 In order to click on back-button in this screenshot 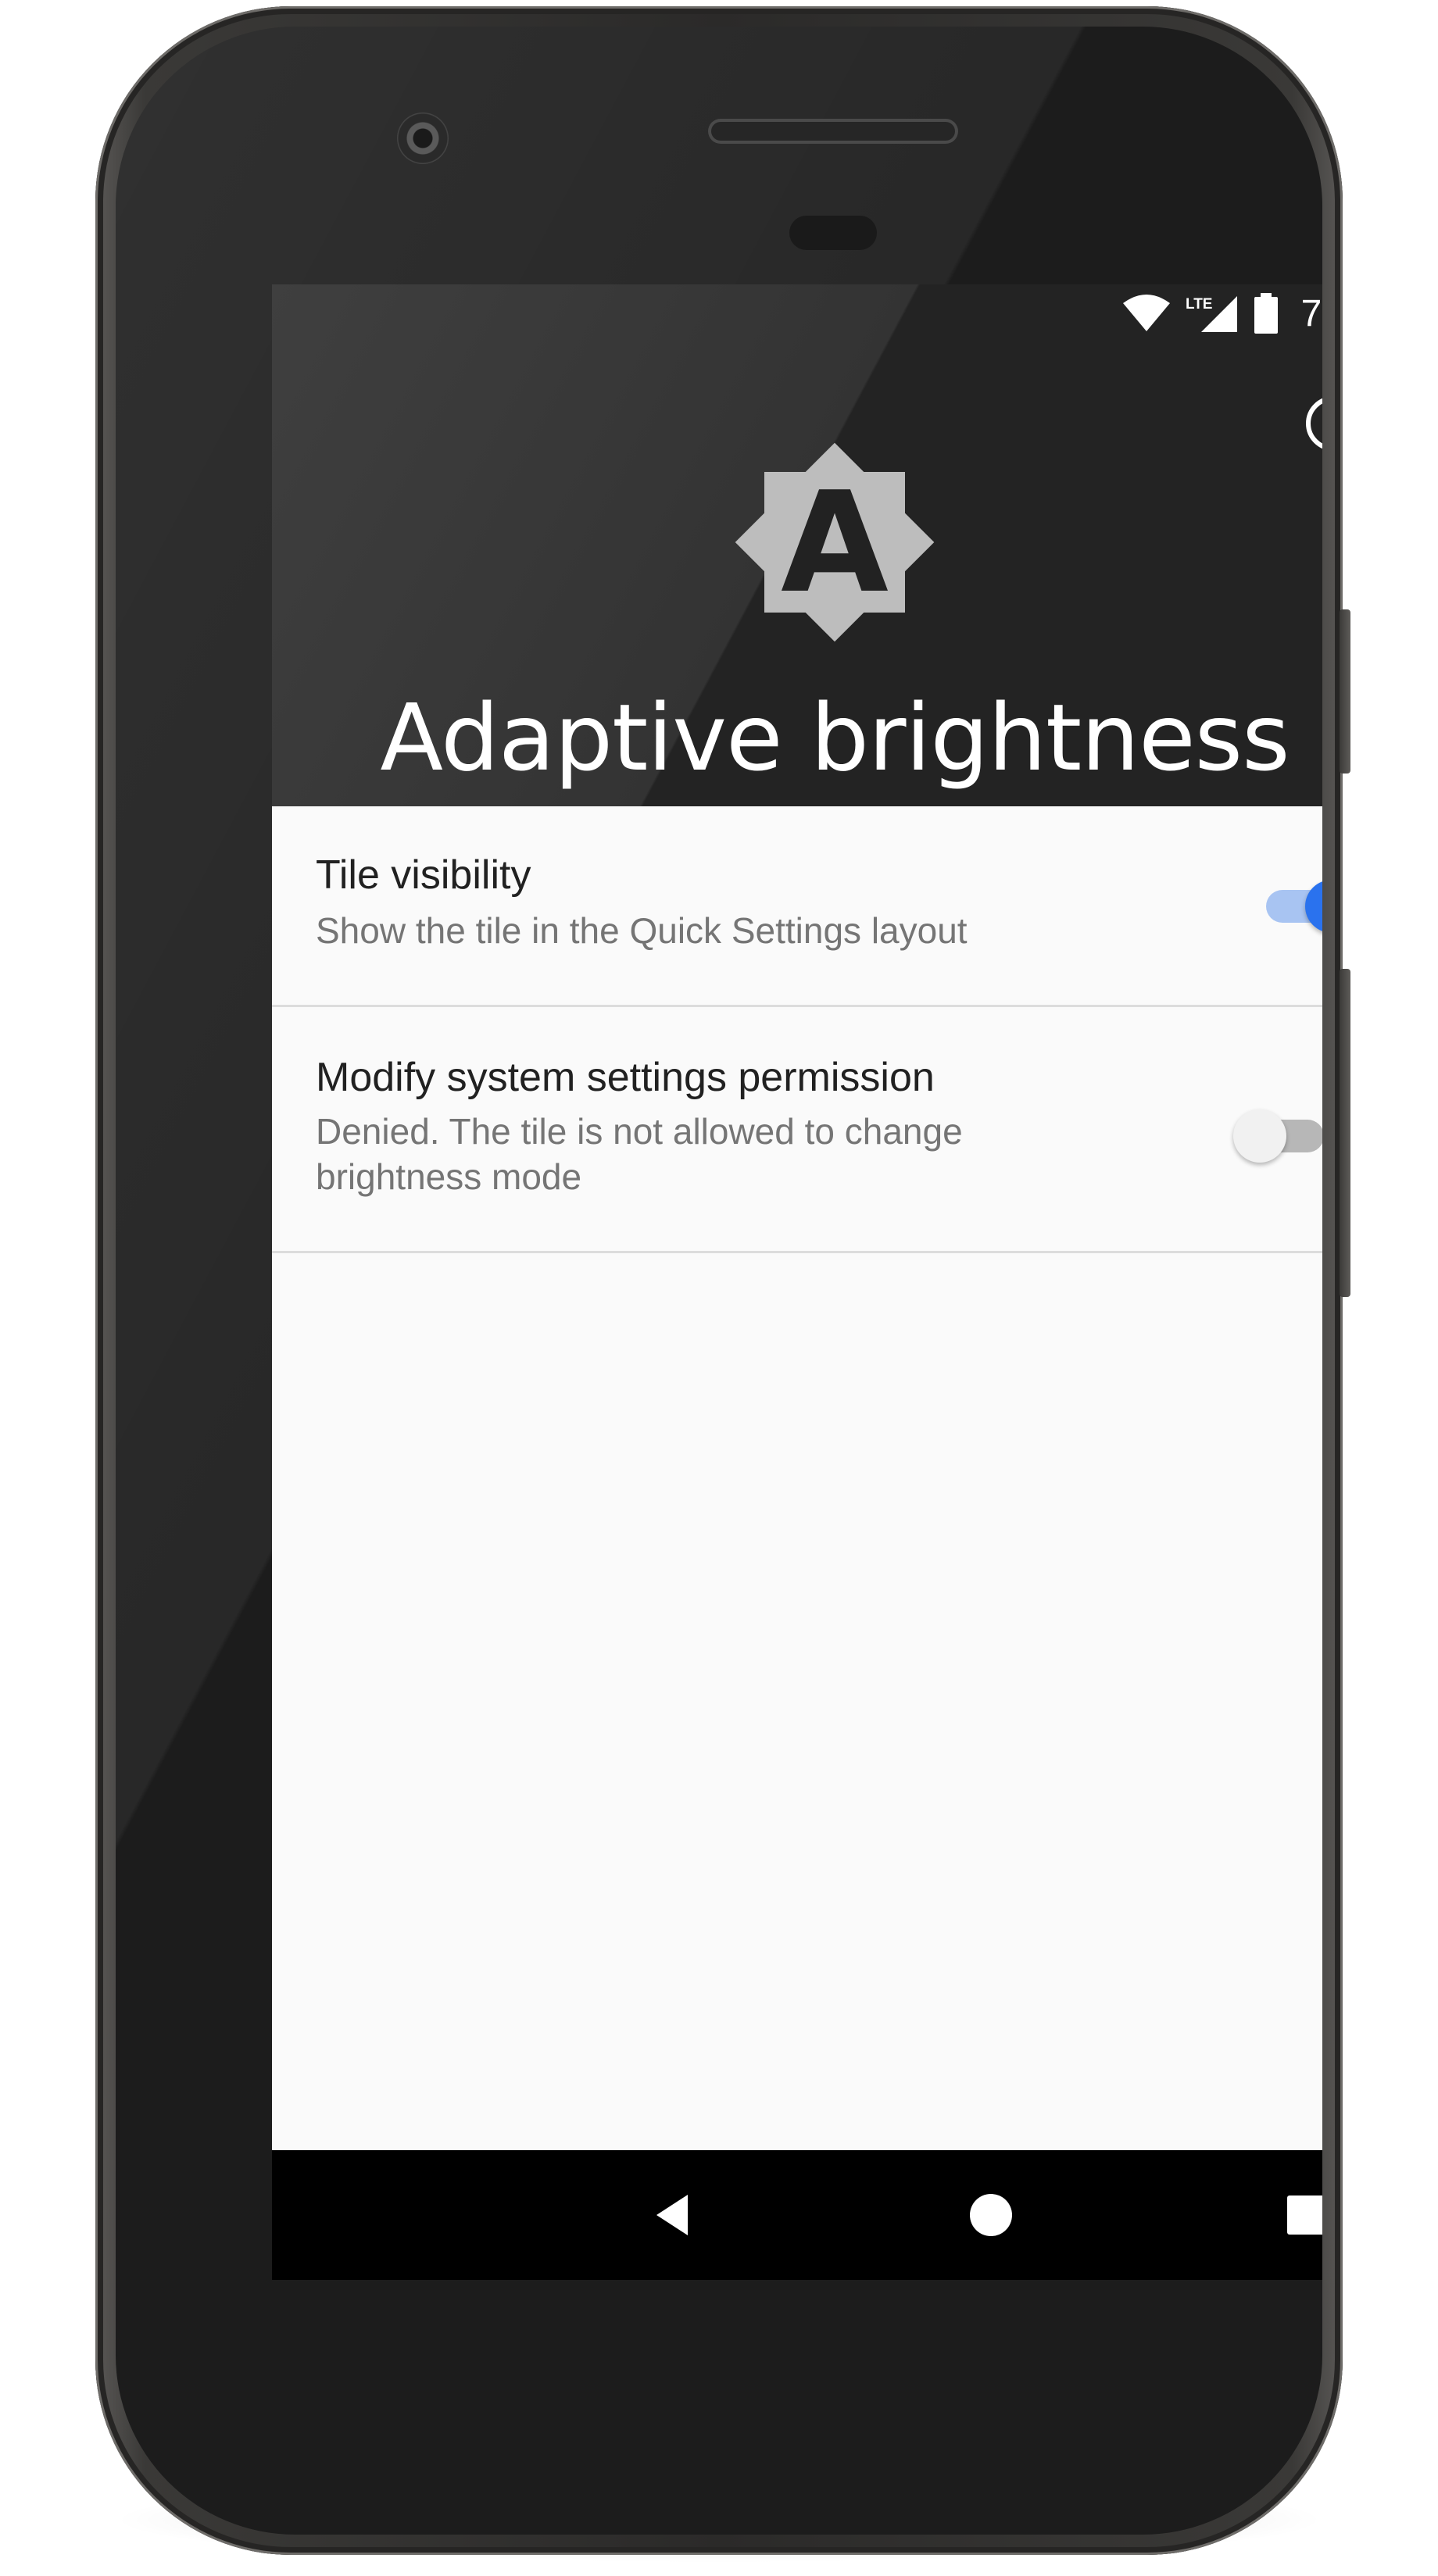, I will do `click(673, 2215)`.